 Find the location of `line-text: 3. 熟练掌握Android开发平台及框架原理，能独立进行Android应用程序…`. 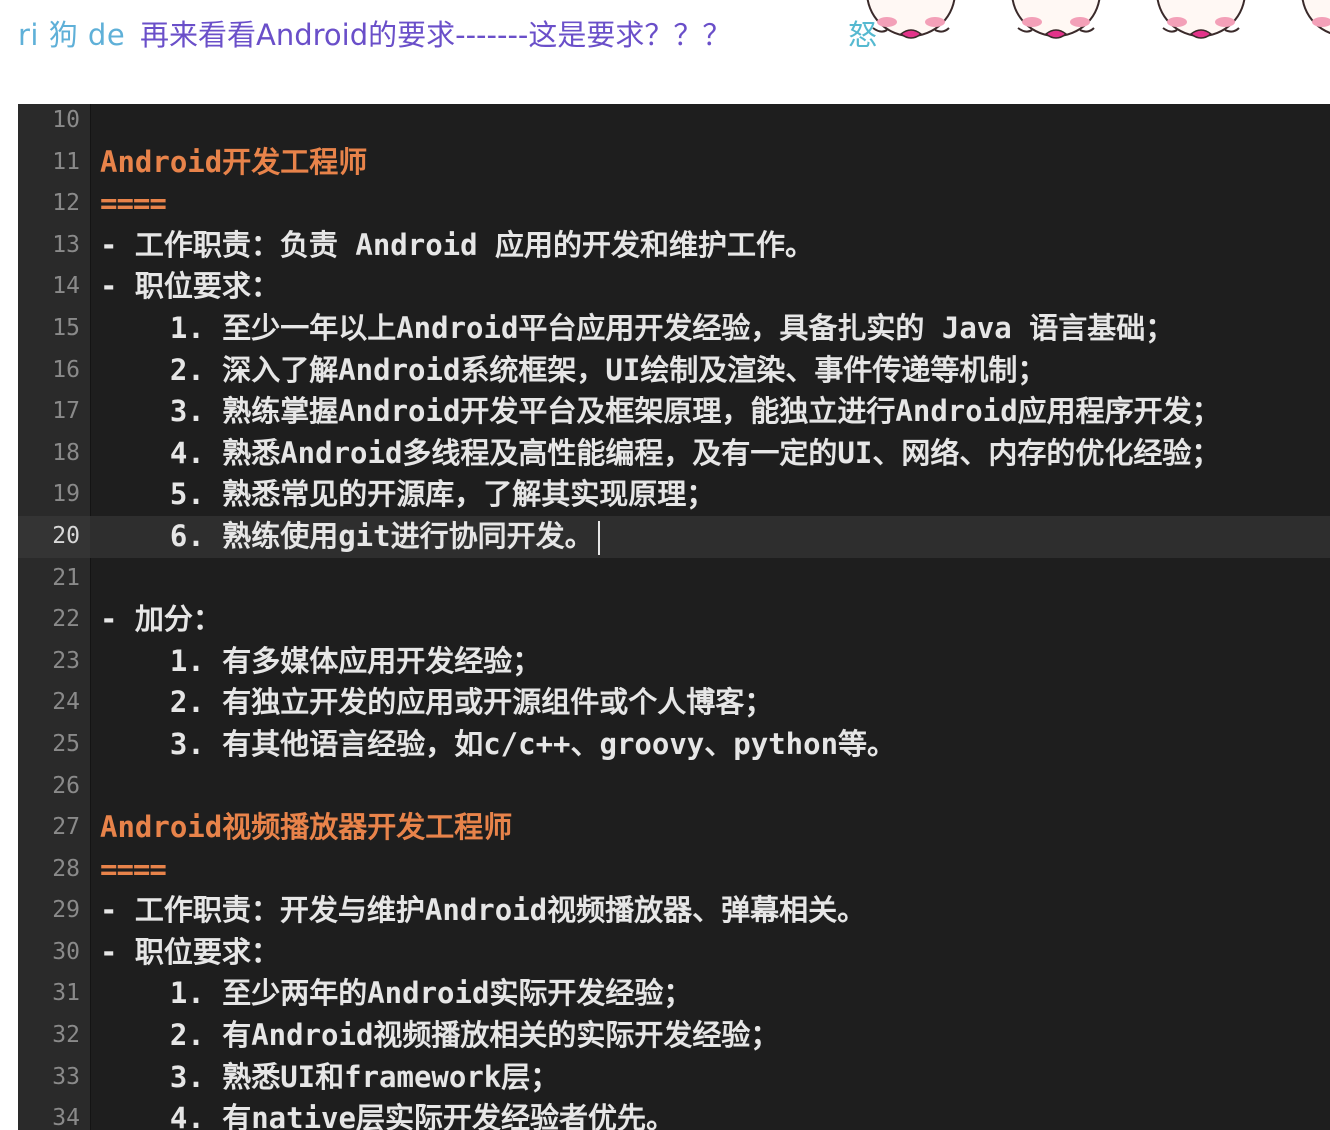

line-text: 3. 熟练掌握Android开发平台及框架原理，能独立进行Android应用程序… is located at coordinates (660, 412).